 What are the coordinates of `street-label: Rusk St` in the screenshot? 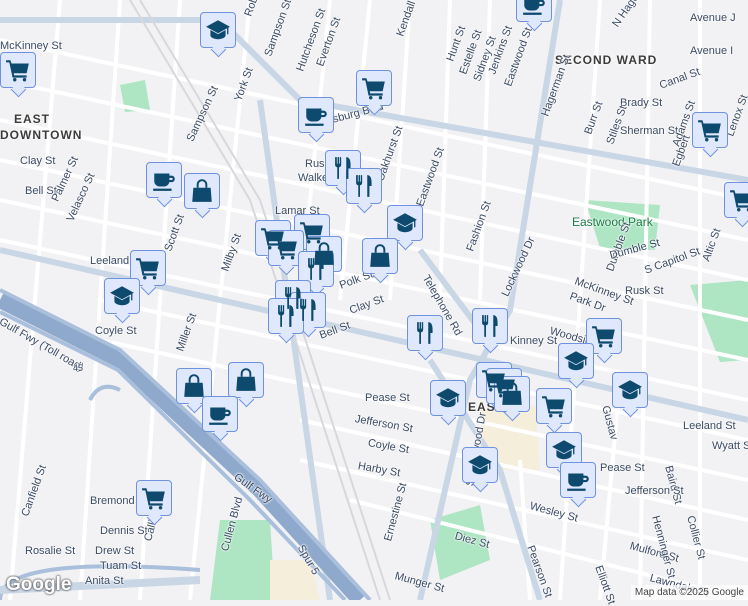 It's located at (644, 291).